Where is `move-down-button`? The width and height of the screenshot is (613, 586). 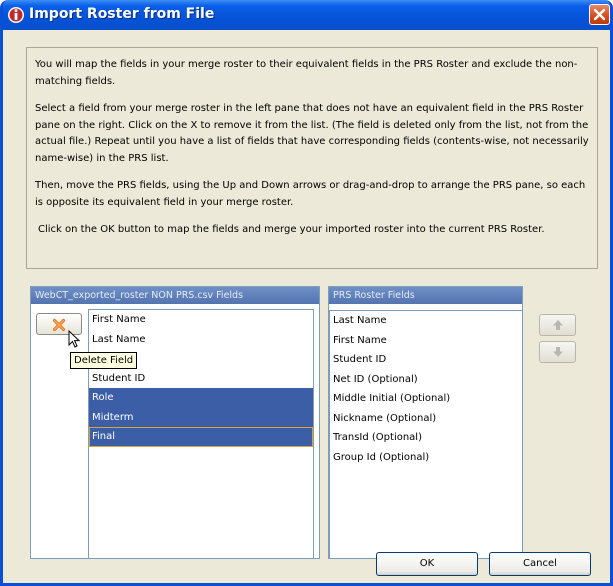
move-down-button is located at coordinates (557, 352).